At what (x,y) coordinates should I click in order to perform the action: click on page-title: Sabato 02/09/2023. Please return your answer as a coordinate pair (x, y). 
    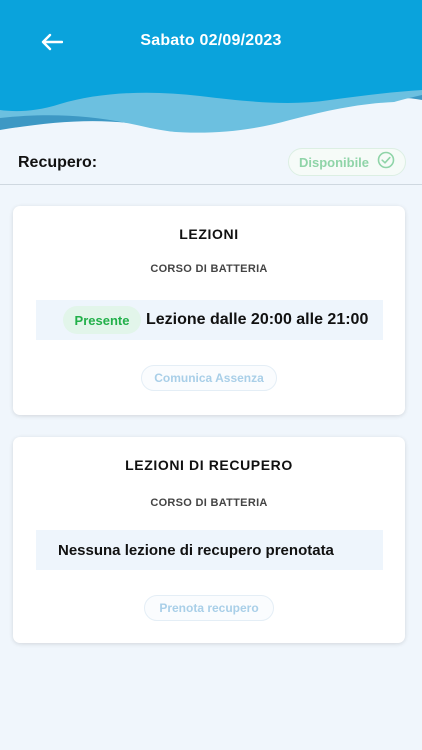
    Looking at the image, I should click on (211, 40).